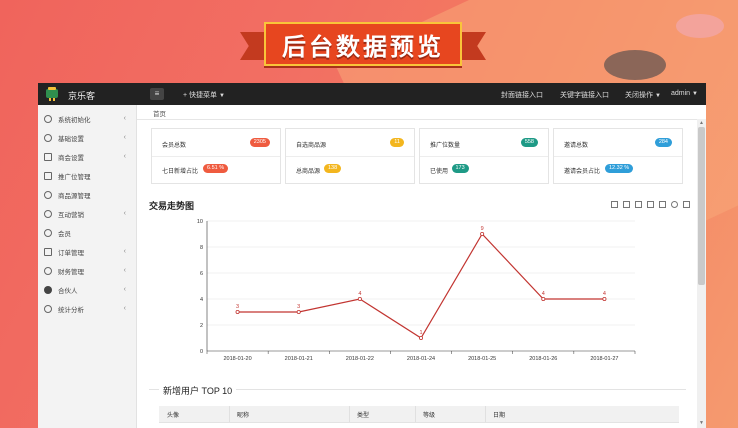 The width and height of the screenshot is (738, 428). Describe the element at coordinates (201, 352) in the screenshot. I see `y-tick-label: 0` at that location.